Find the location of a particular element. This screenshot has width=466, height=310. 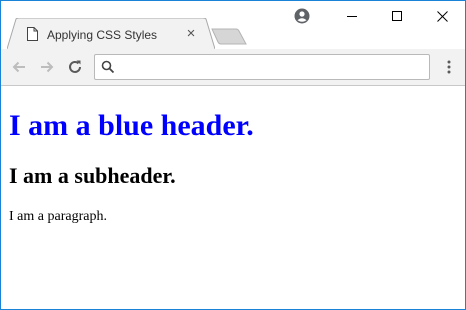

menu-button is located at coordinates (449, 67).